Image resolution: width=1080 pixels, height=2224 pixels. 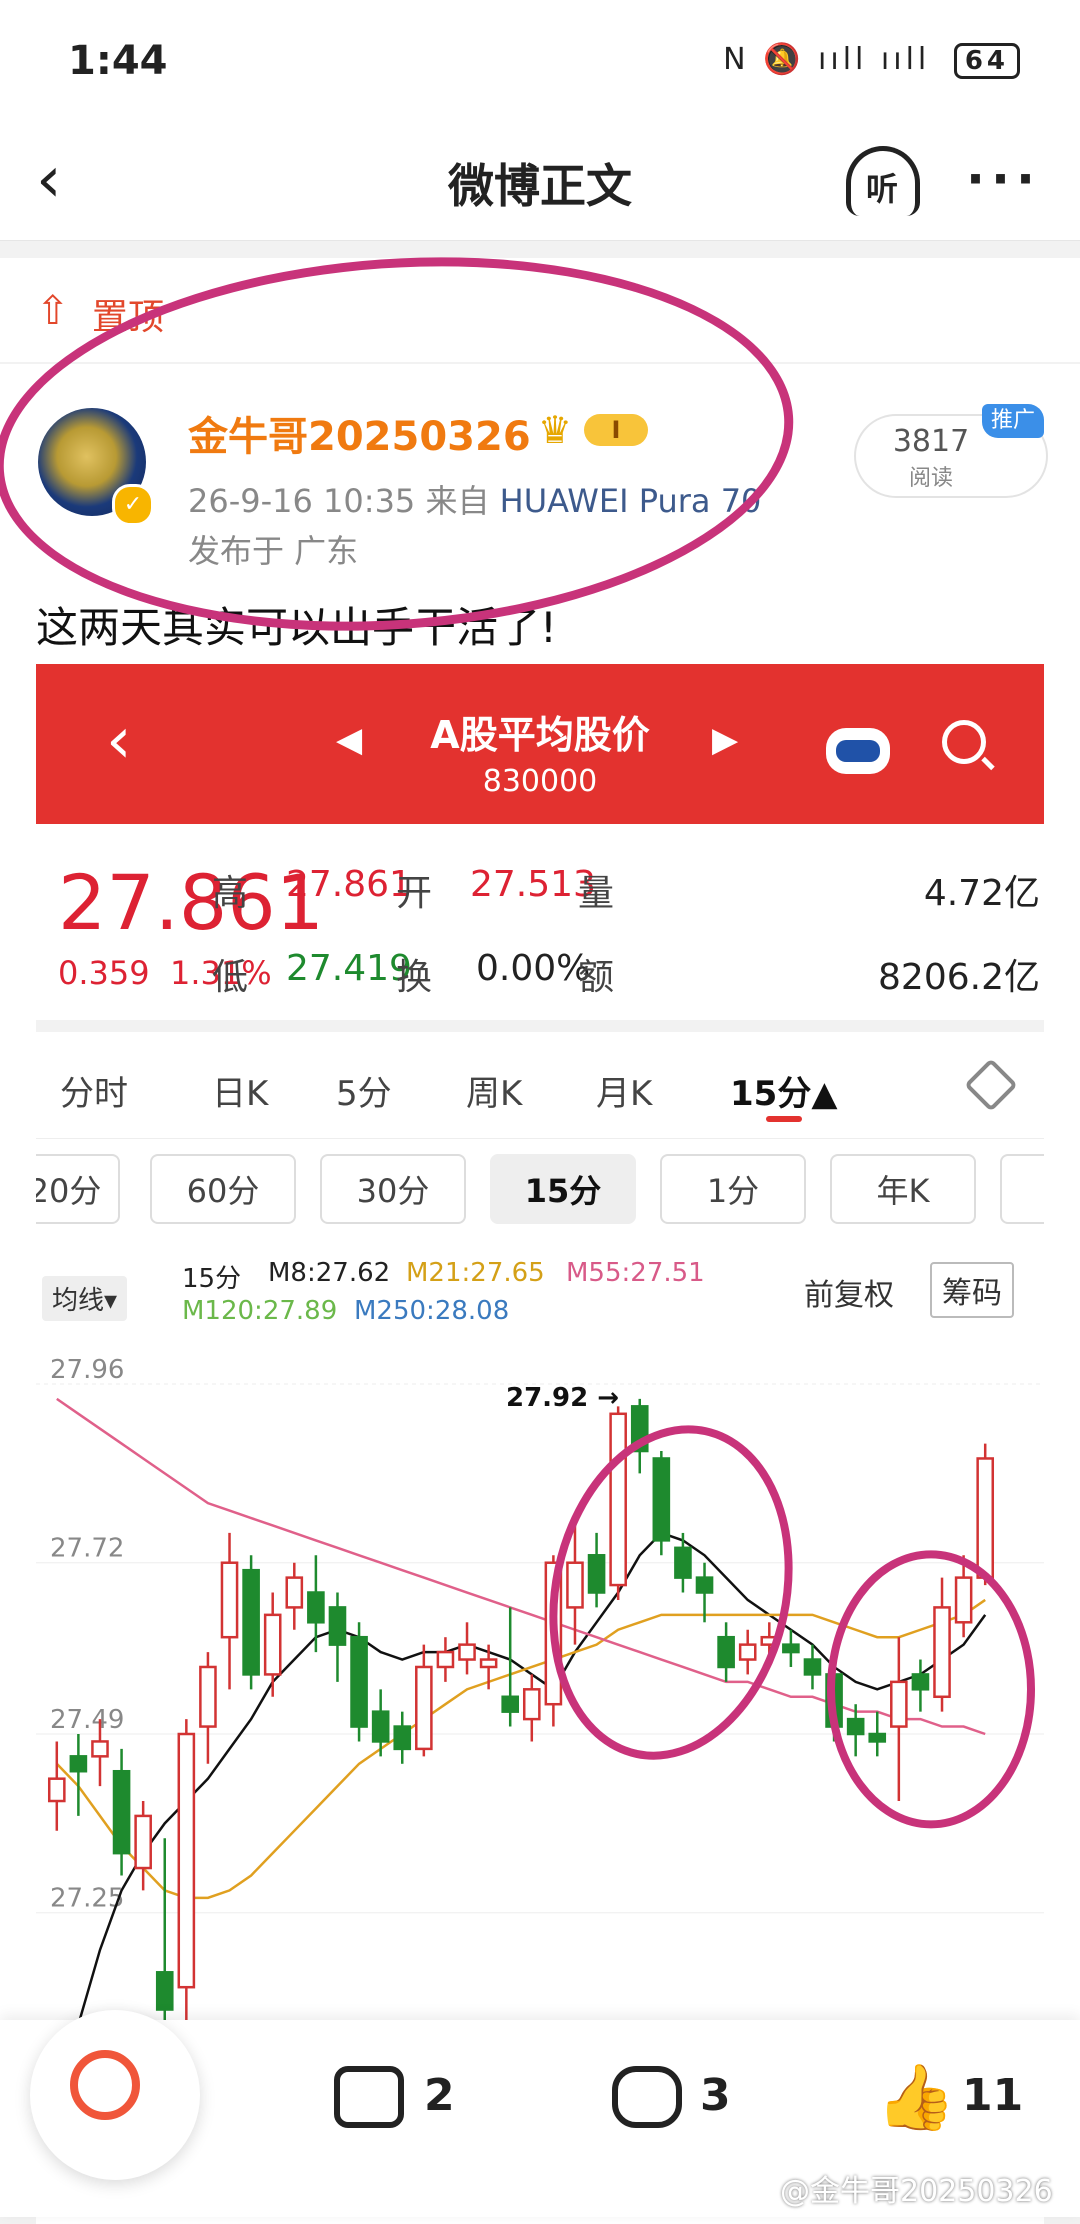 What do you see at coordinates (329, 1273) in the screenshot?
I see `ma-m8: M8:27.62` at bounding box center [329, 1273].